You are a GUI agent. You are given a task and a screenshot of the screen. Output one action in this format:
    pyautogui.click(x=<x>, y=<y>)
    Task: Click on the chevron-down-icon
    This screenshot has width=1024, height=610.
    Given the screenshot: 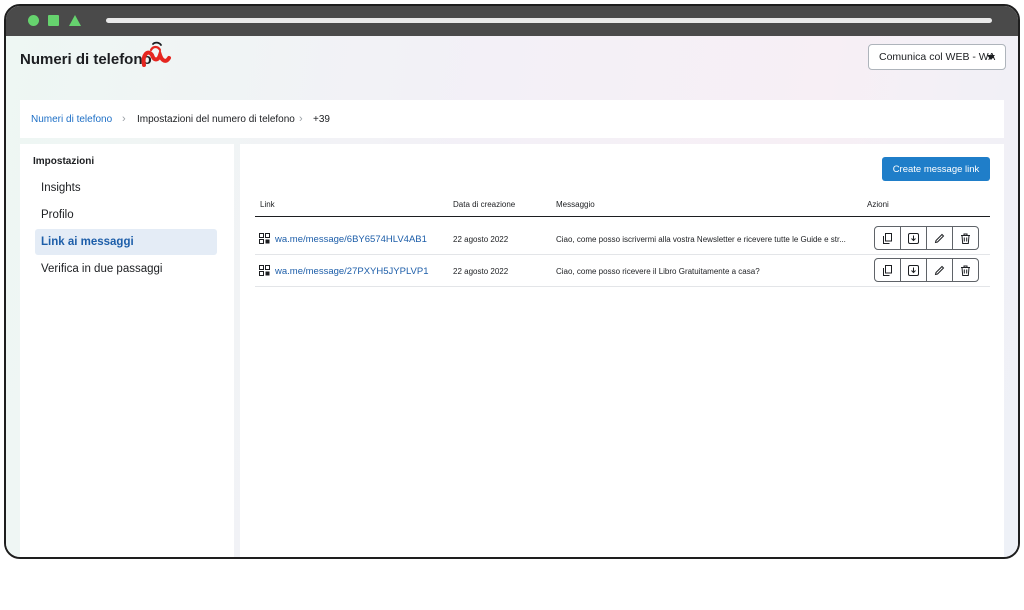 What is the action you would take?
    pyautogui.click(x=991, y=57)
    